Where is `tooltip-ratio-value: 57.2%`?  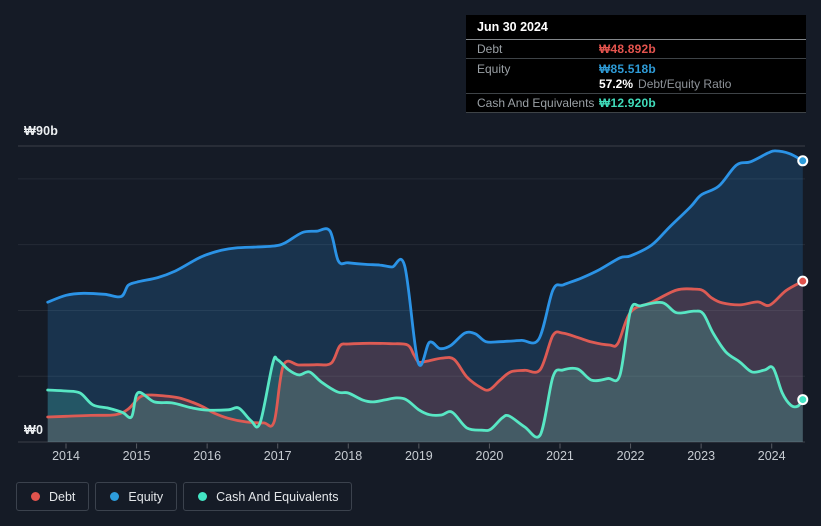 tooltip-ratio-value: 57.2% is located at coordinates (616, 83).